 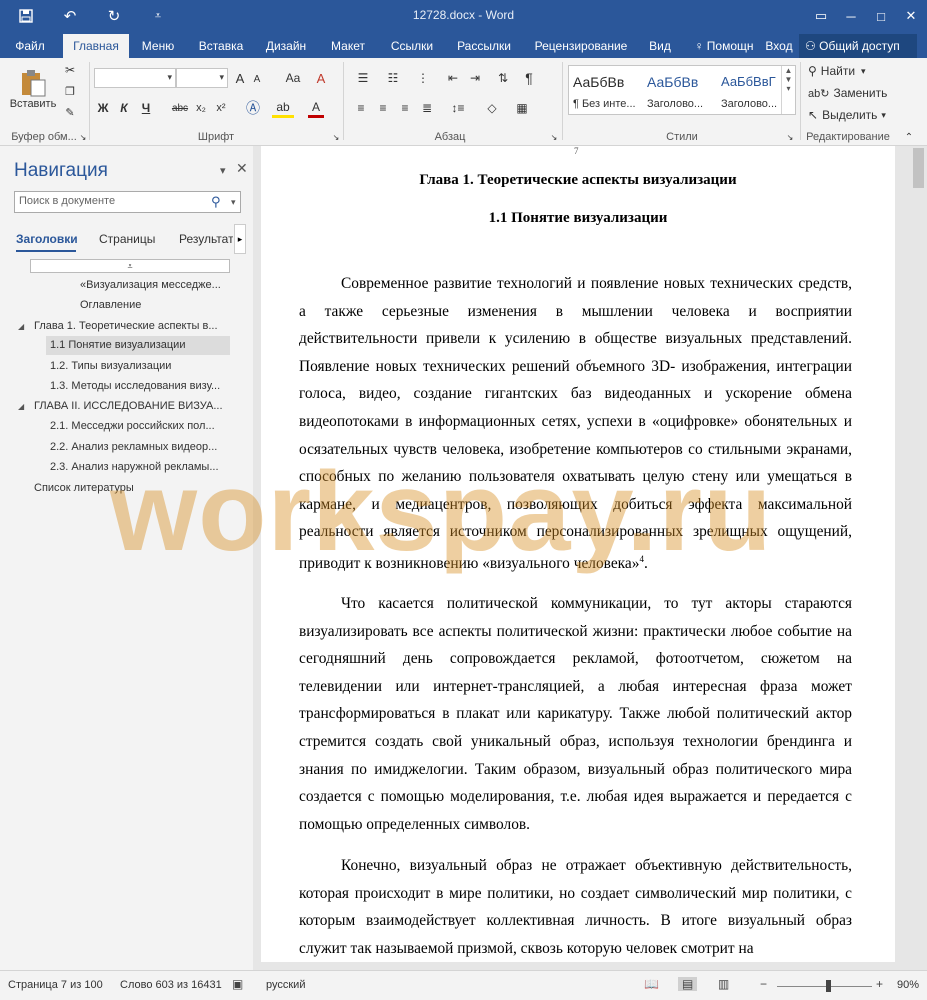 What do you see at coordinates (581, 47) in the screenshot?
I see `tab-review: Рецензирование` at bounding box center [581, 47].